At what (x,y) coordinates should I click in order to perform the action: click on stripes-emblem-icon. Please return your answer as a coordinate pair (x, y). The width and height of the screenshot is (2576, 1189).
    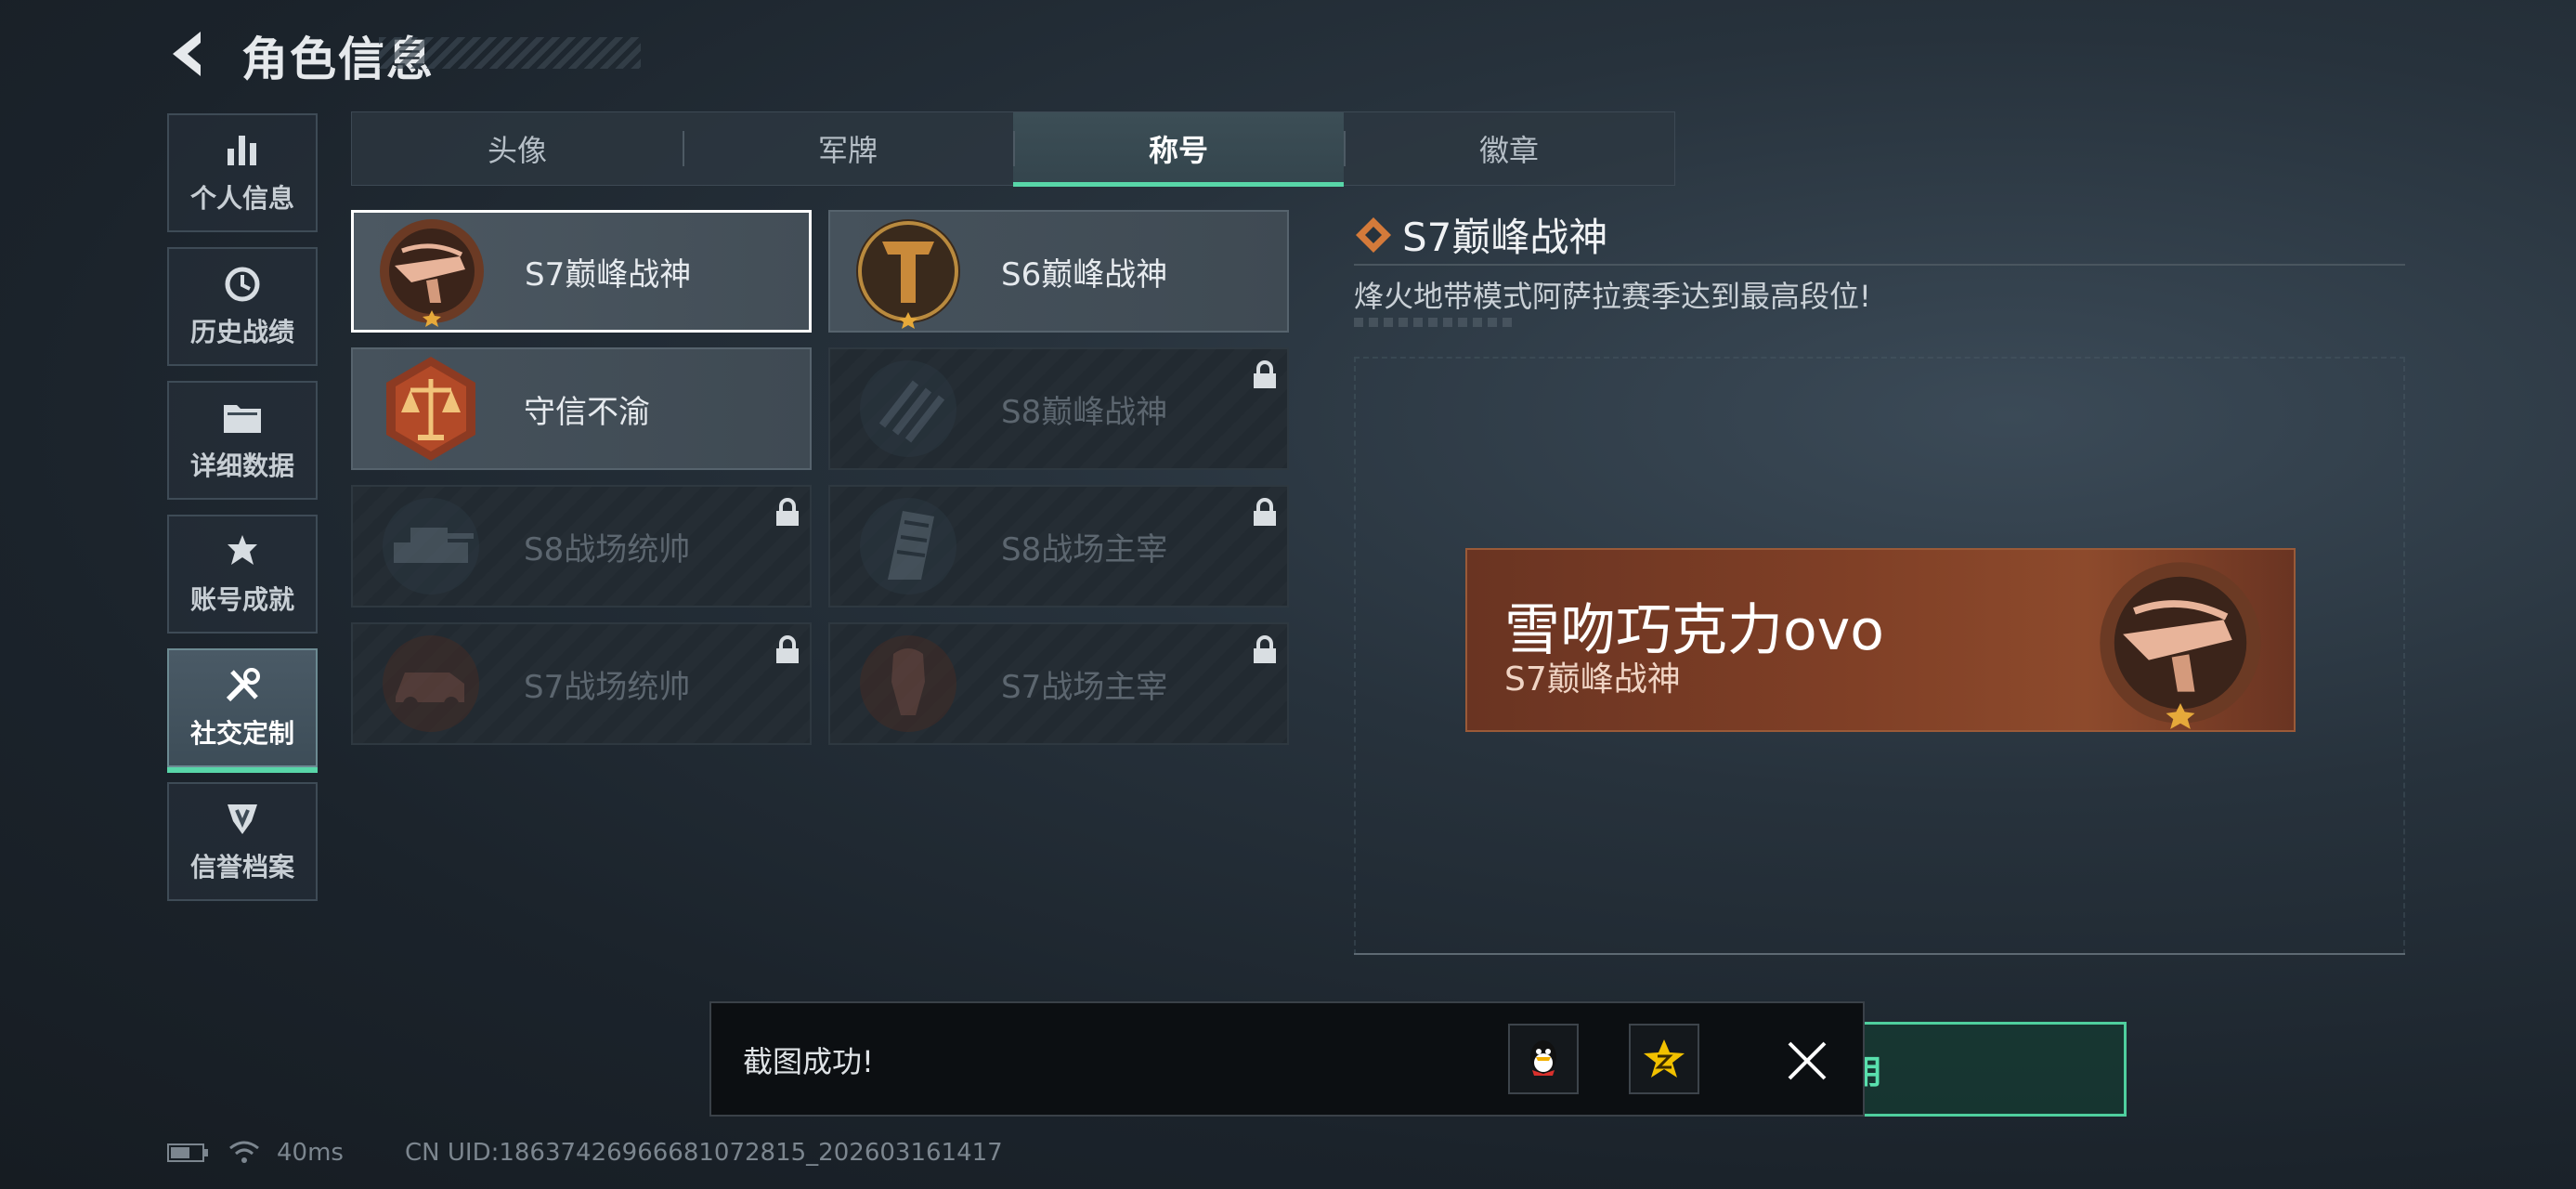
    Looking at the image, I should click on (908, 408).